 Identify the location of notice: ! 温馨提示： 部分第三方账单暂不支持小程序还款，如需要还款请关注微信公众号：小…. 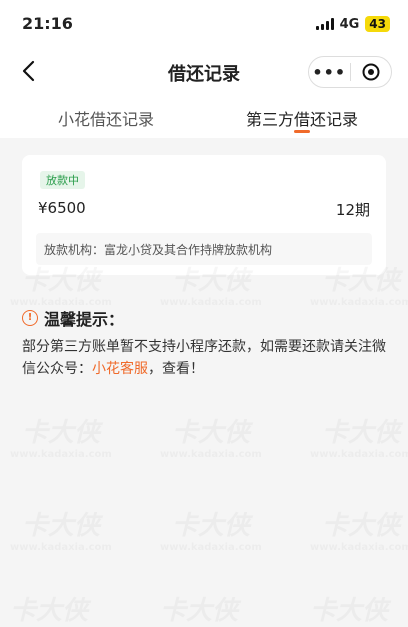
(207, 343).